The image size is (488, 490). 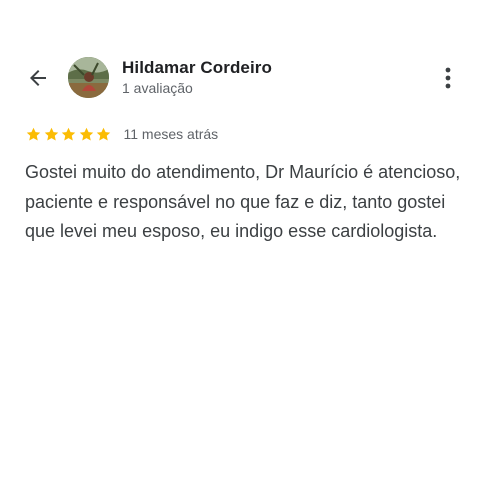 I want to click on avatar-photo, so click(x=88, y=77).